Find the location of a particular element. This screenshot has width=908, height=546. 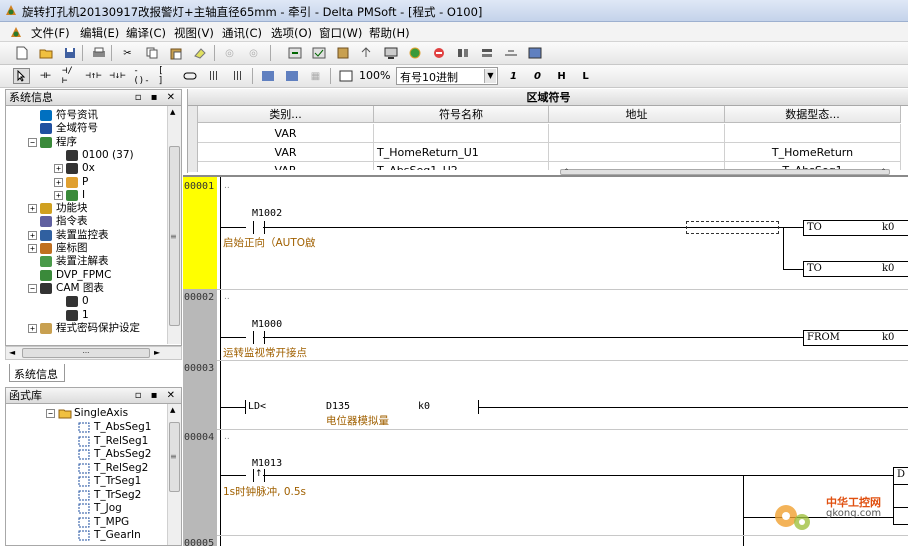

funclib-scrollbar: ▲ ≡ is located at coordinates (174, 474).